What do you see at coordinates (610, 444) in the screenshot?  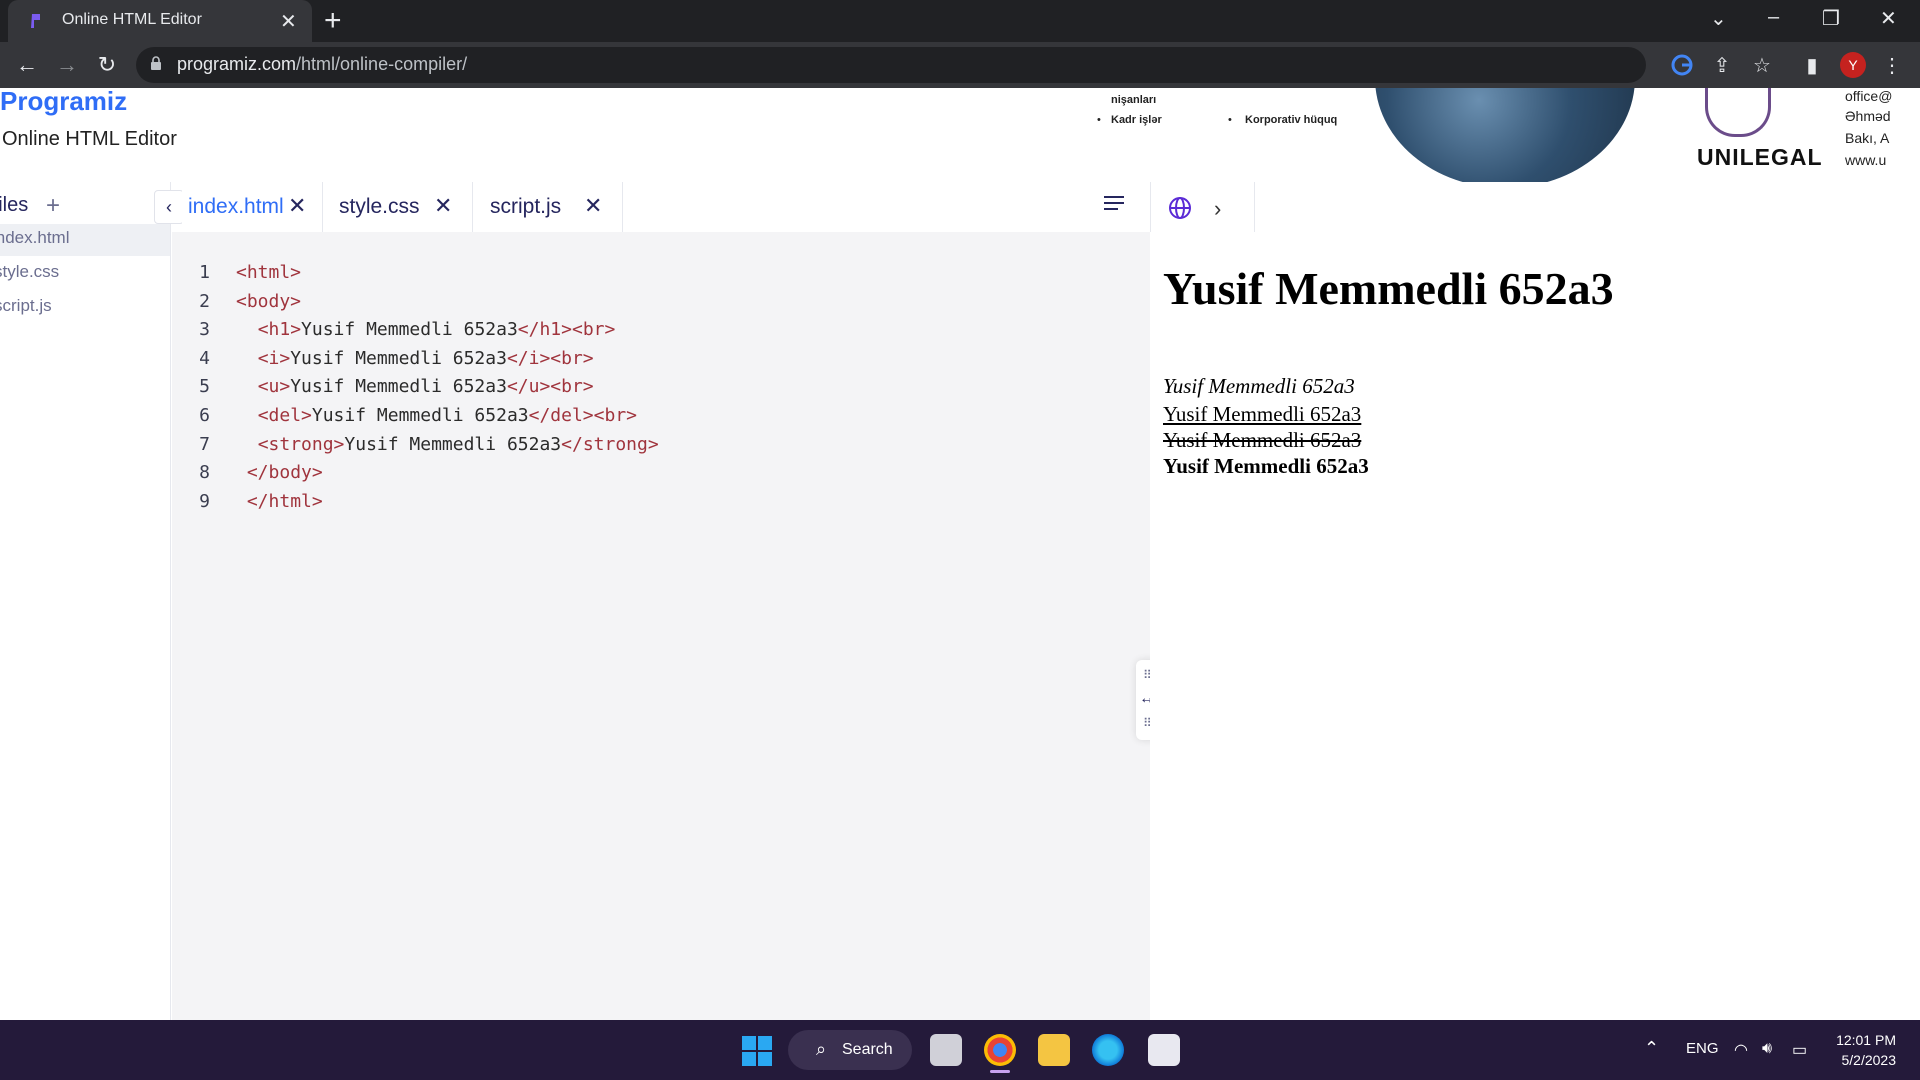 I see `code-tag: </strong>` at bounding box center [610, 444].